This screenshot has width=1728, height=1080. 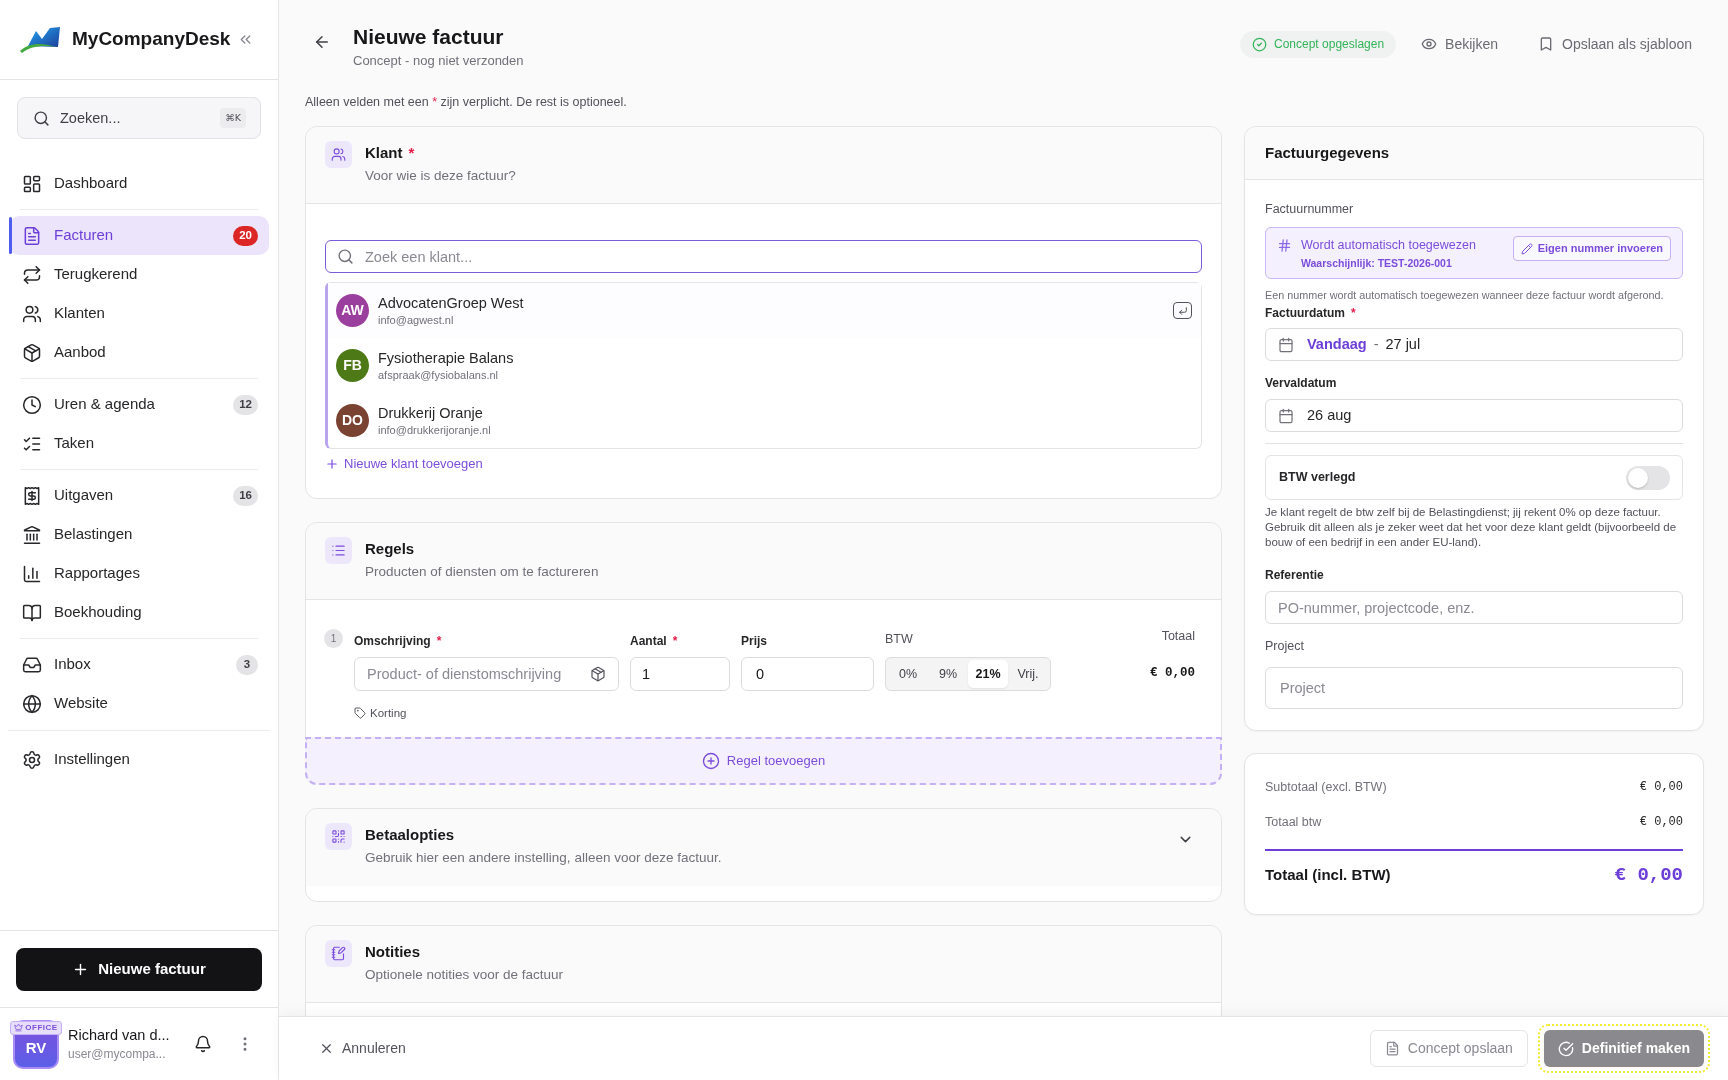 I want to click on line-total: € 0,00, so click(x=1172, y=673).